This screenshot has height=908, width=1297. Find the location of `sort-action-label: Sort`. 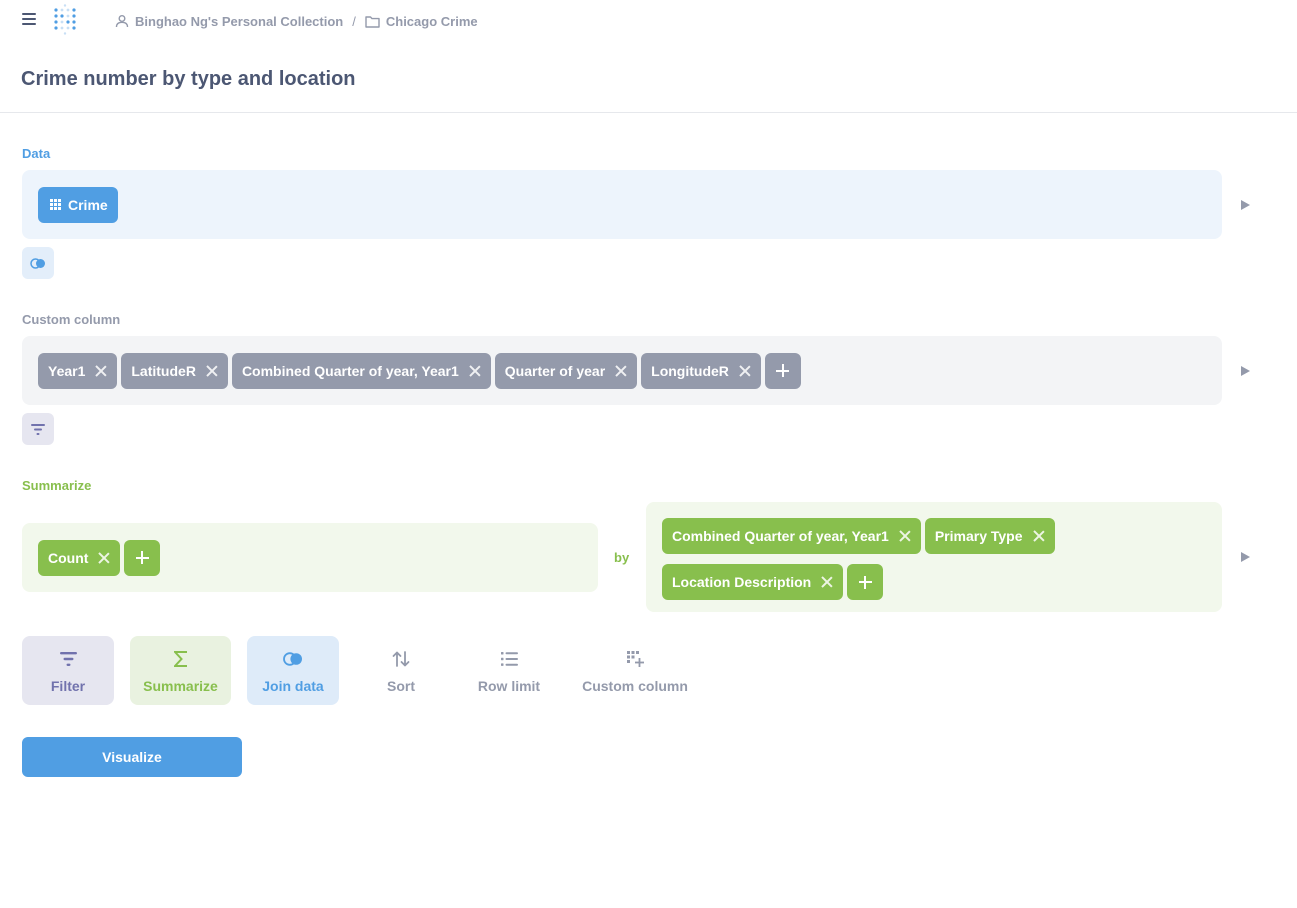

sort-action-label: Sort is located at coordinates (401, 685).